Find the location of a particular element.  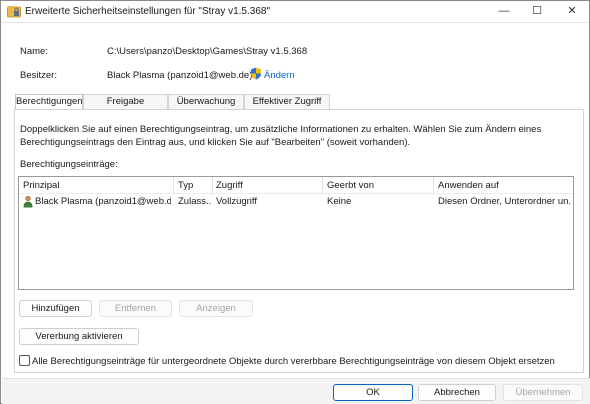

column-header-applies-to: Anwenden auf is located at coordinates (468, 185).